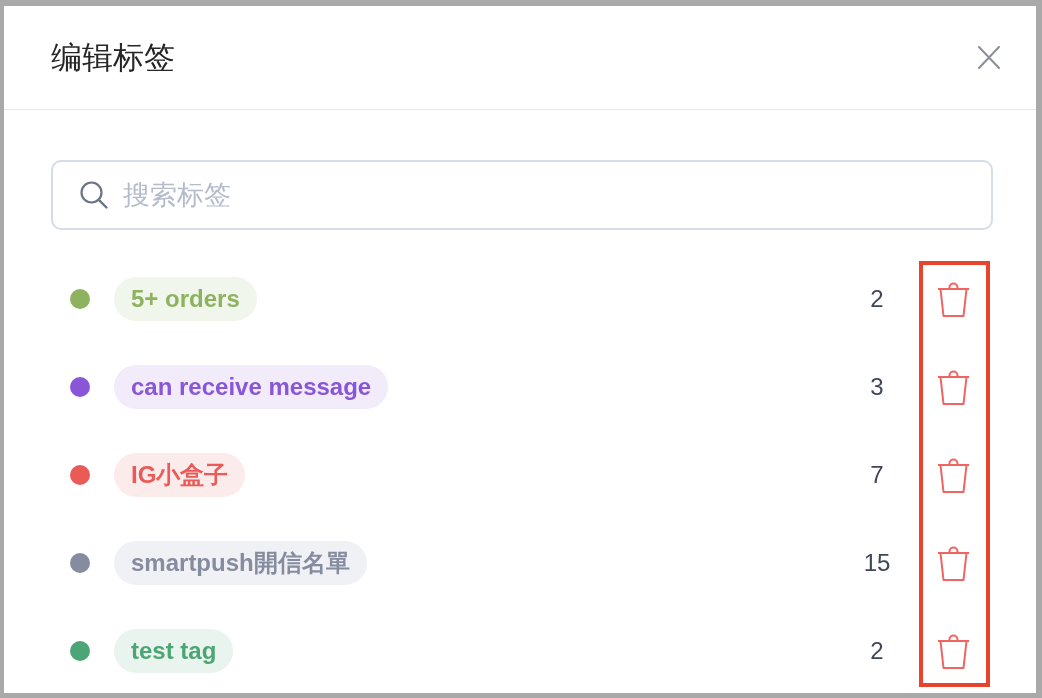 This screenshot has width=1042, height=698. I want to click on tag-count: 3, so click(877, 387).